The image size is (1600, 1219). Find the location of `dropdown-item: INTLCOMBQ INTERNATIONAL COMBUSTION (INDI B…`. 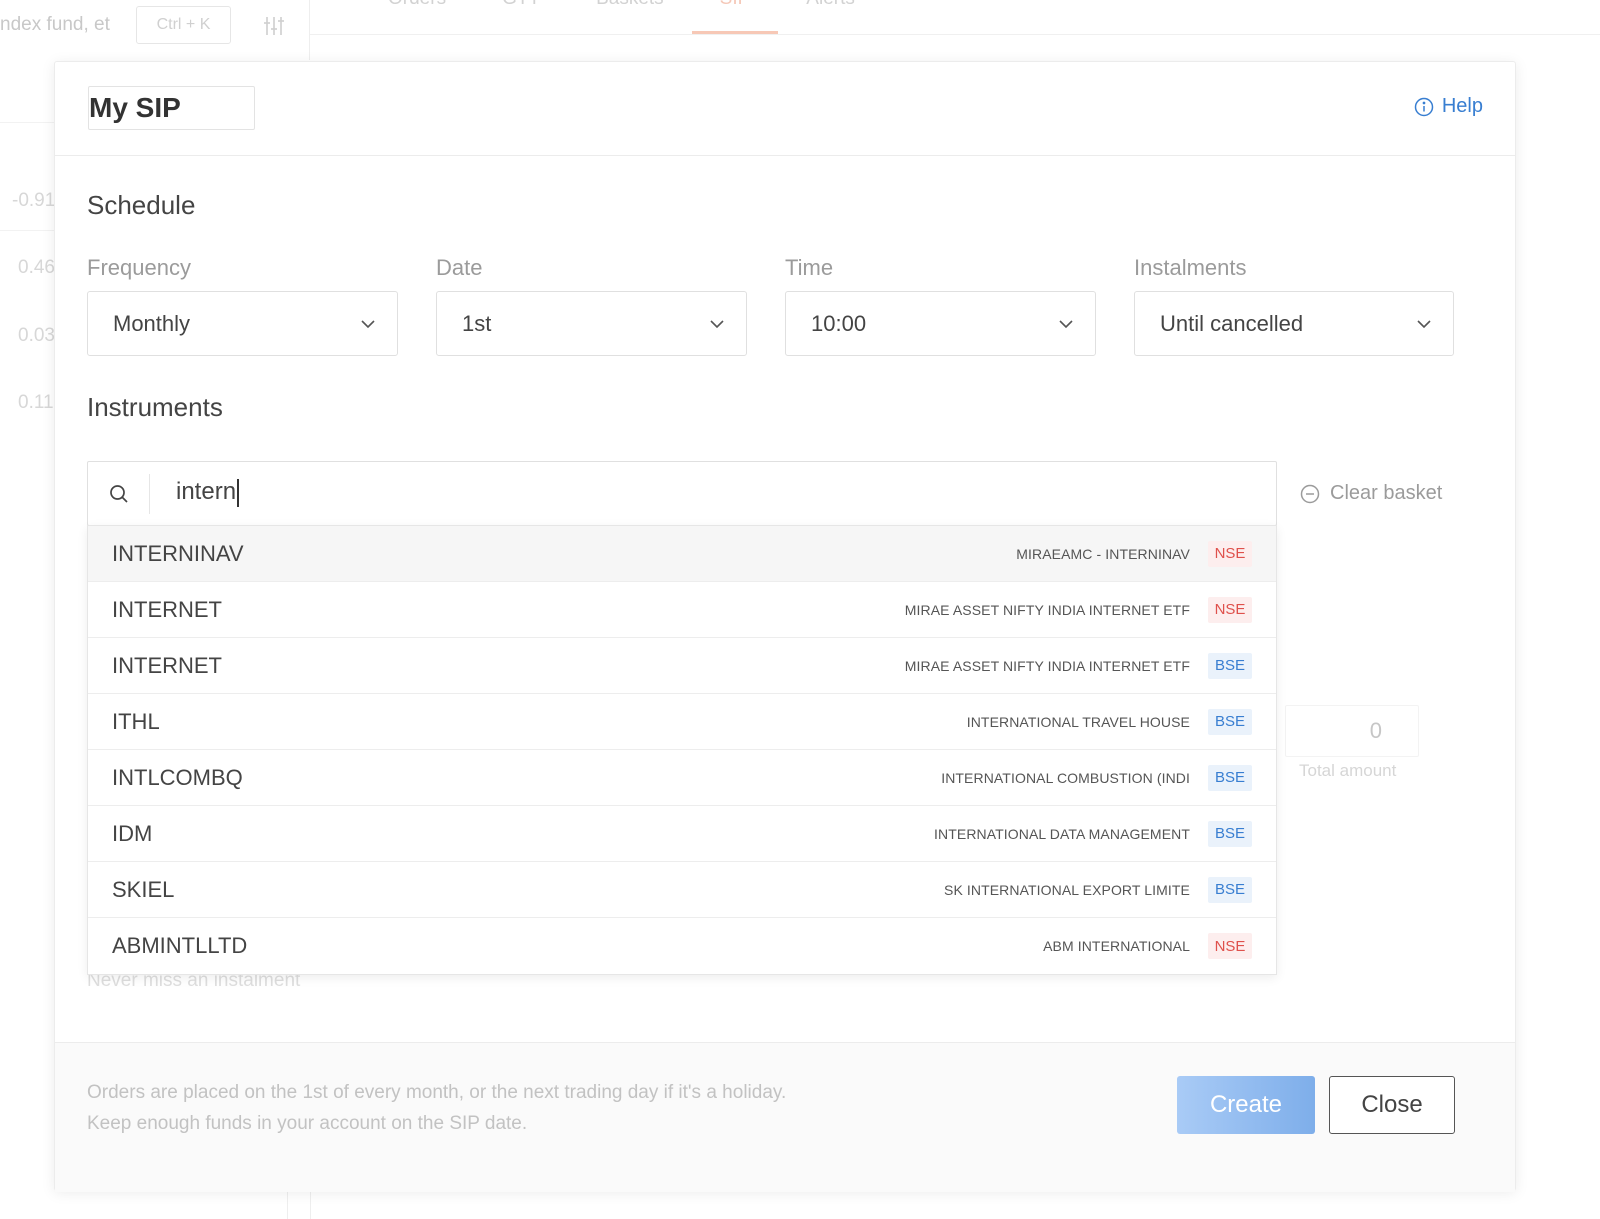

dropdown-item: INTLCOMBQ INTERNATIONAL COMBUSTION (INDI B… is located at coordinates (682, 778).